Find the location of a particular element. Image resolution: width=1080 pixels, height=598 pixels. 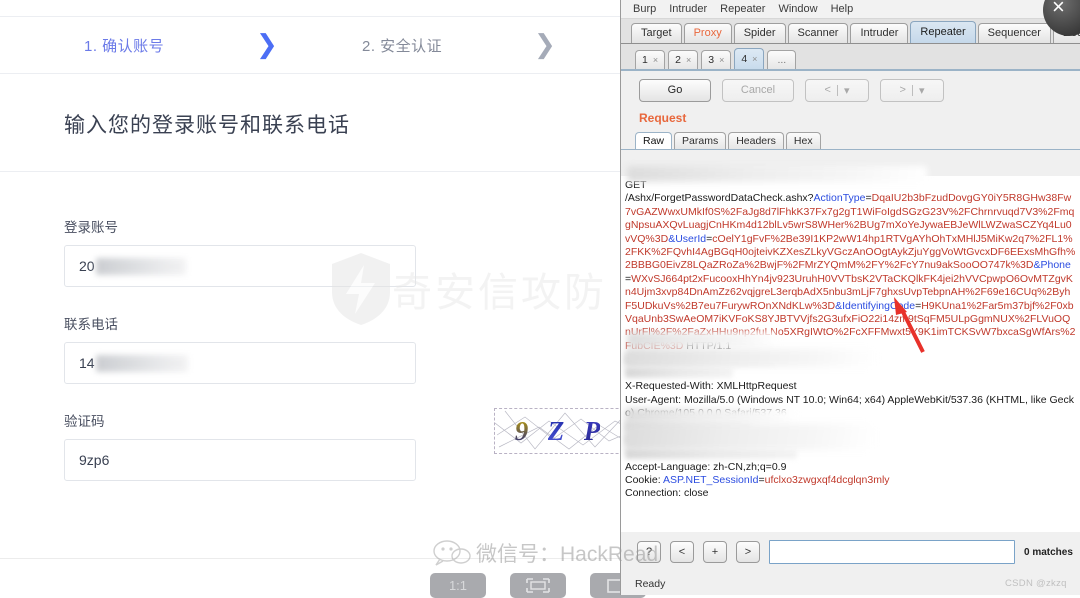

step-item-security-verify: 2. 安全认证 is located at coordinates (402, 45).